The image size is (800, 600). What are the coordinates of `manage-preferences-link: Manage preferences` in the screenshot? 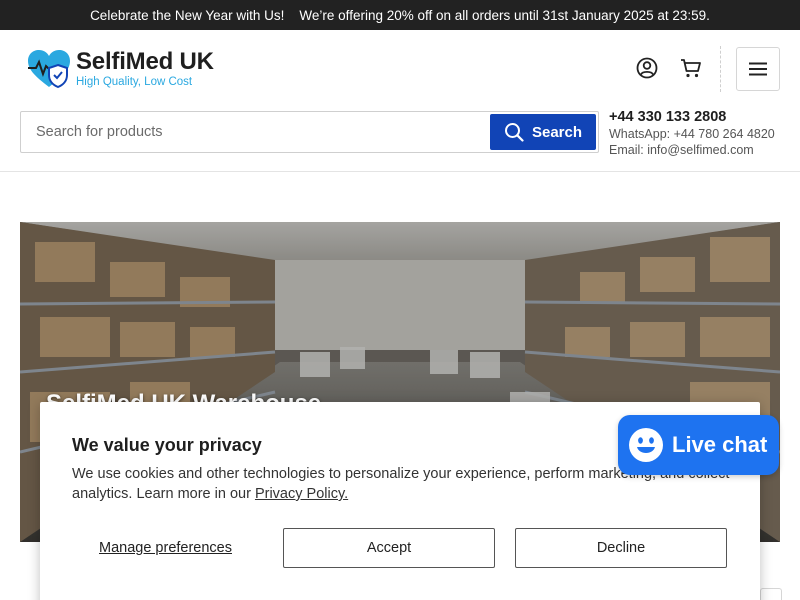 It's located at (165, 548).